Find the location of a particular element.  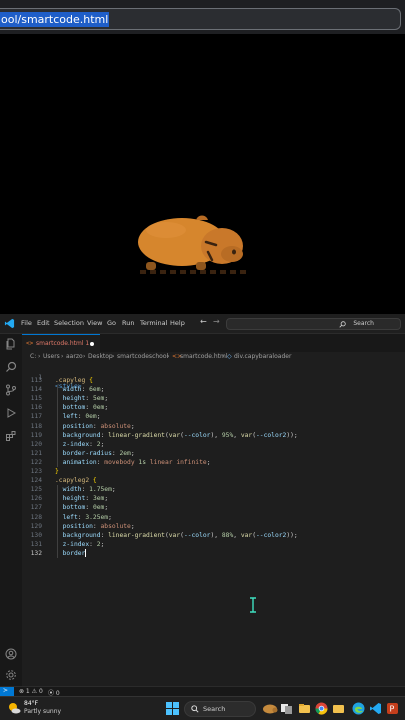

address-bar: ool/smartcode.html is located at coordinates (200, 19).